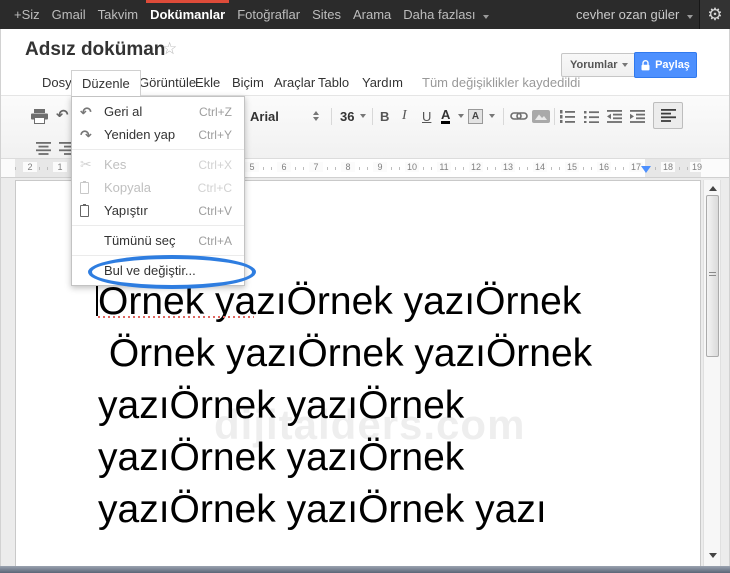 The image size is (730, 573). I want to click on font-size-caret, so click(363, 116).